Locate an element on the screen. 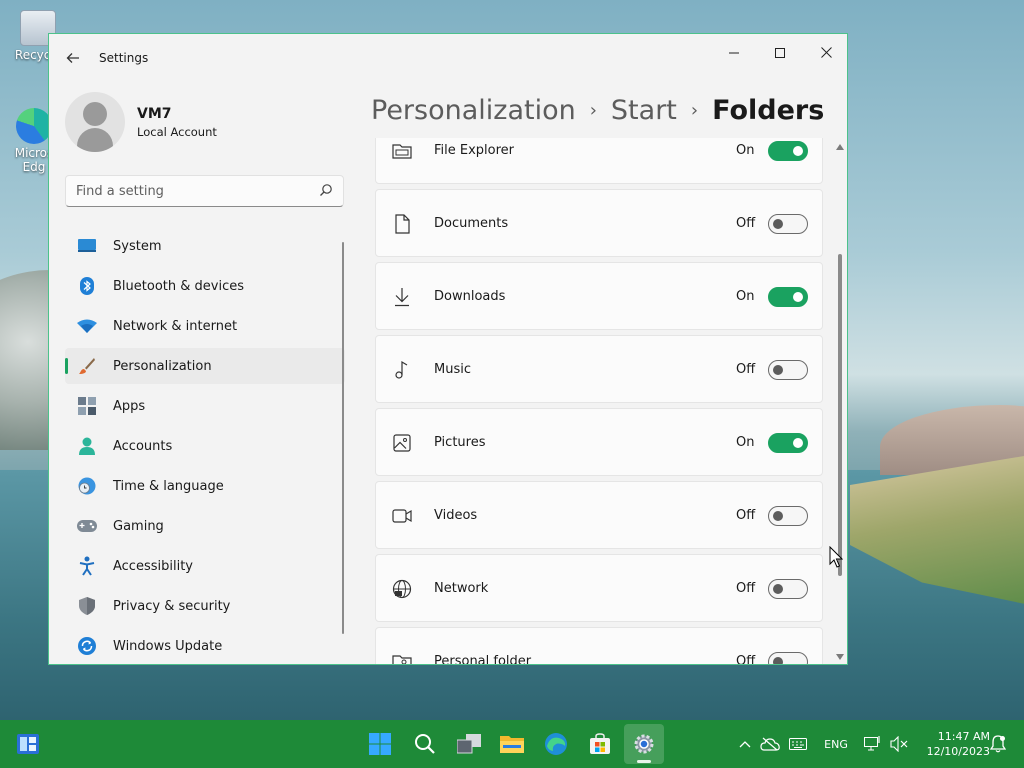 Image resolution: width=1024 pixels, height=768 pixels. sidebar-item-personalization: Personalization is located at coordinates (205, 366).